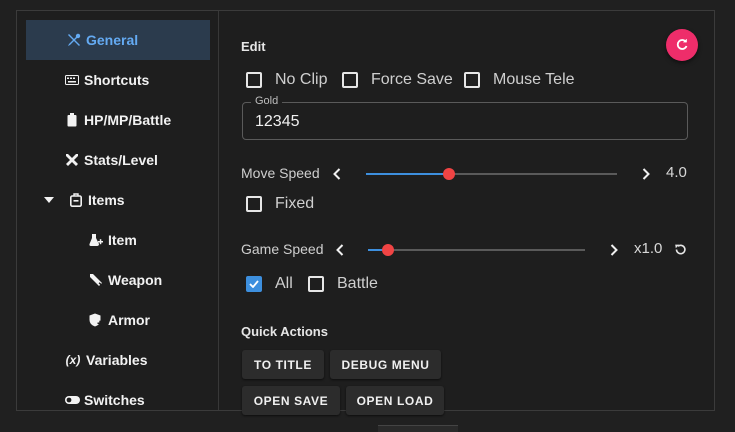  I want to click on refresh-icon, so click(682, 44).